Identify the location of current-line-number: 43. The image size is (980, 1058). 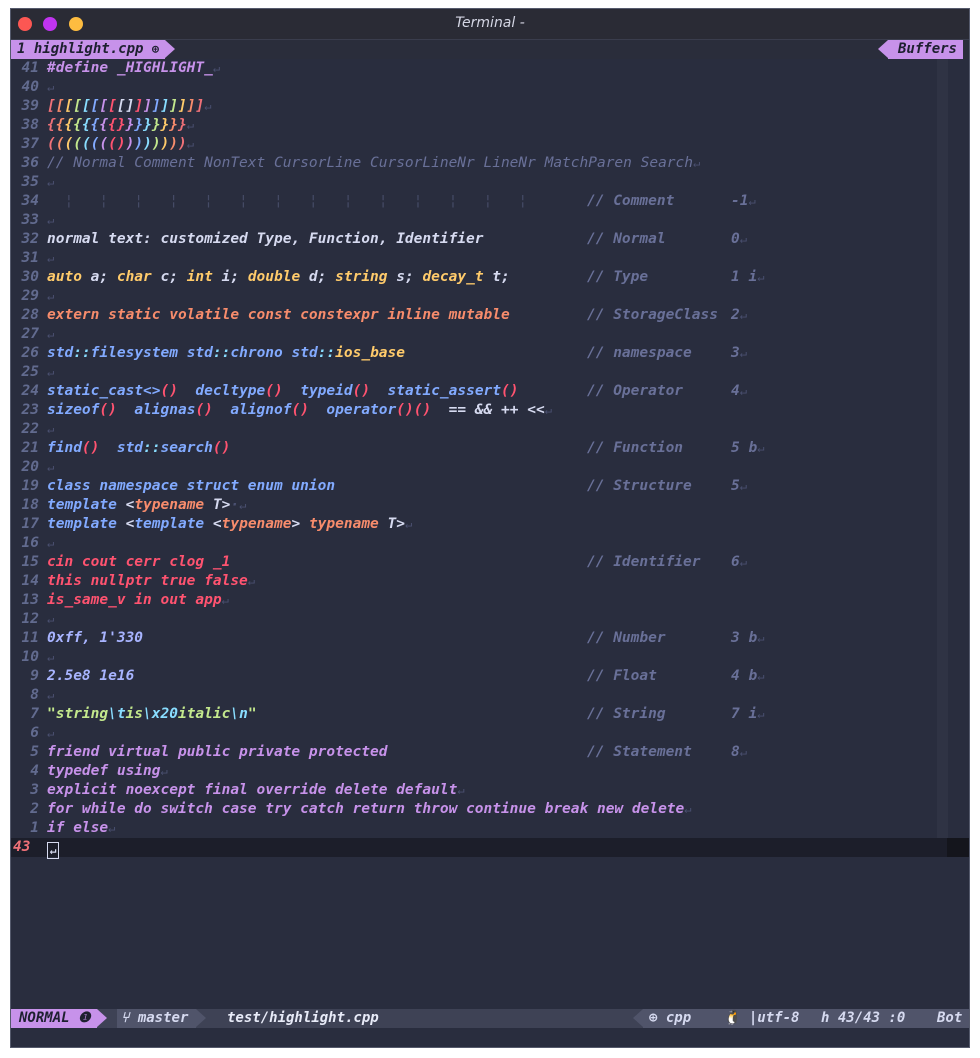
(22, 847).